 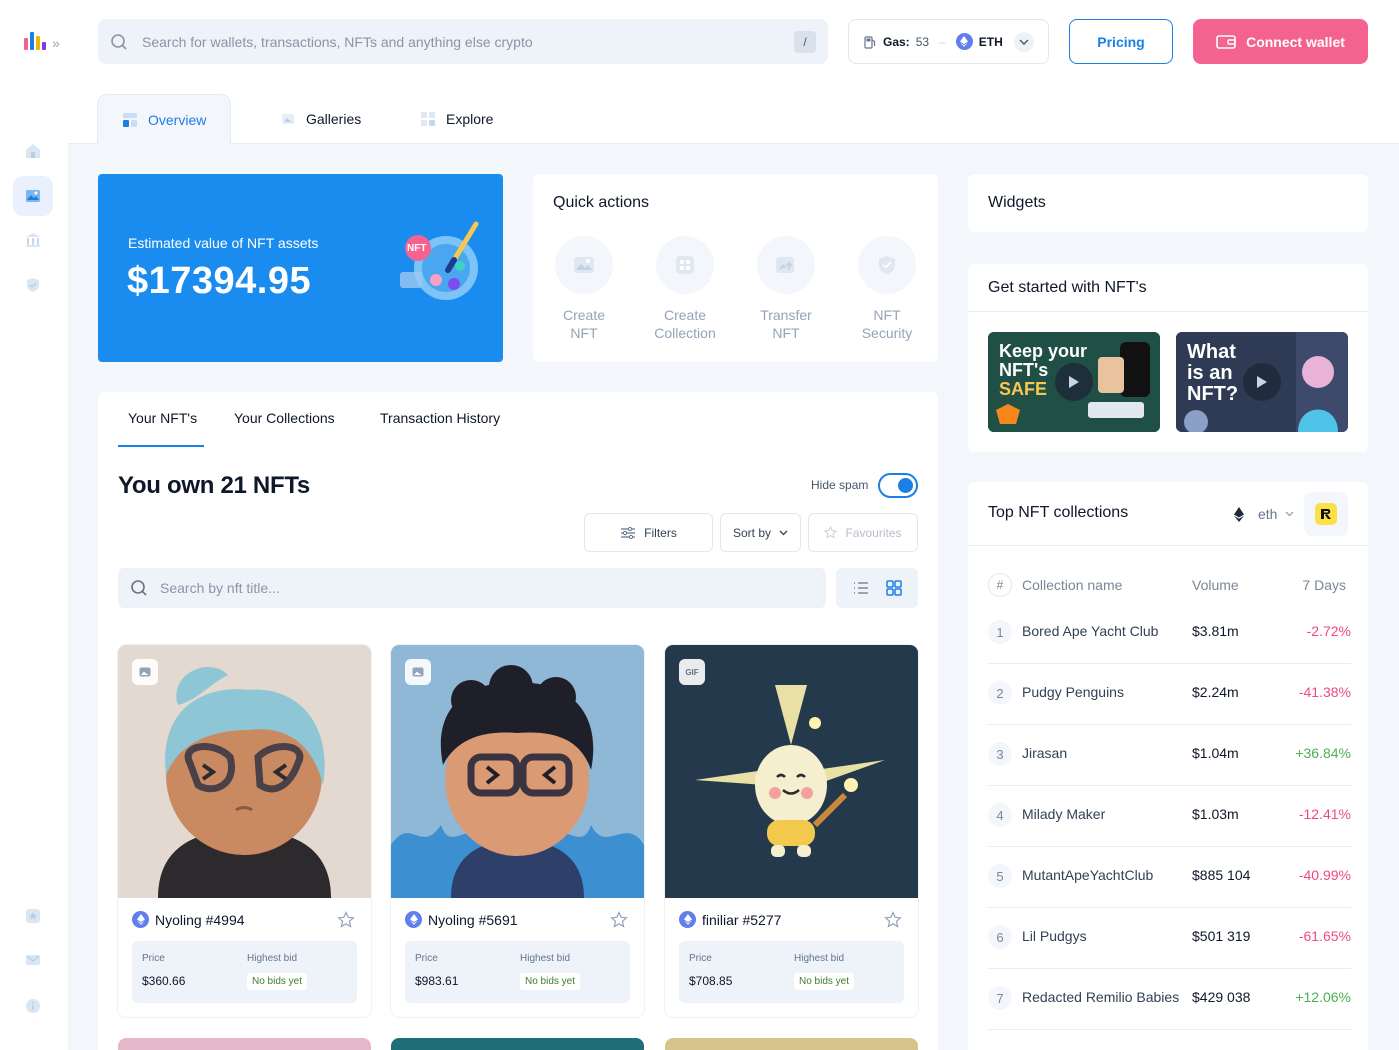 What do you see at coordinates (791, 972) in the screenshot?
I see `nft-price-box: Price $708.85 Highest bid No bids yet` at bounding box center [791, 972].